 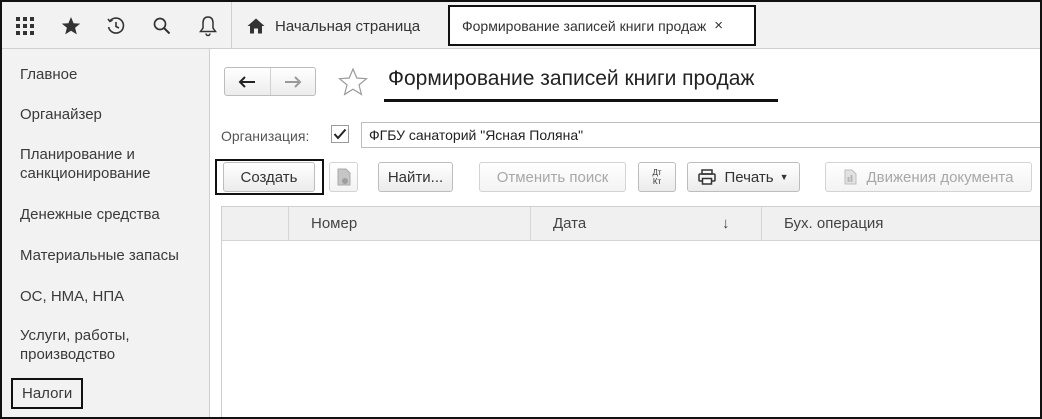 I want to click on dt-kt-button: Дт Кт, so click(x=657, y=177).